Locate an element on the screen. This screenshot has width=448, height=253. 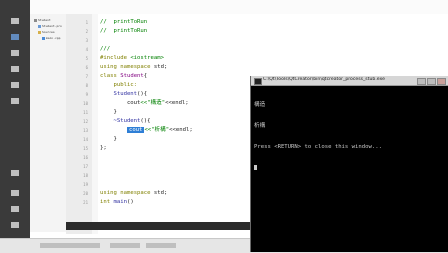
line-number: 14 is located at coordinates (85, 139).